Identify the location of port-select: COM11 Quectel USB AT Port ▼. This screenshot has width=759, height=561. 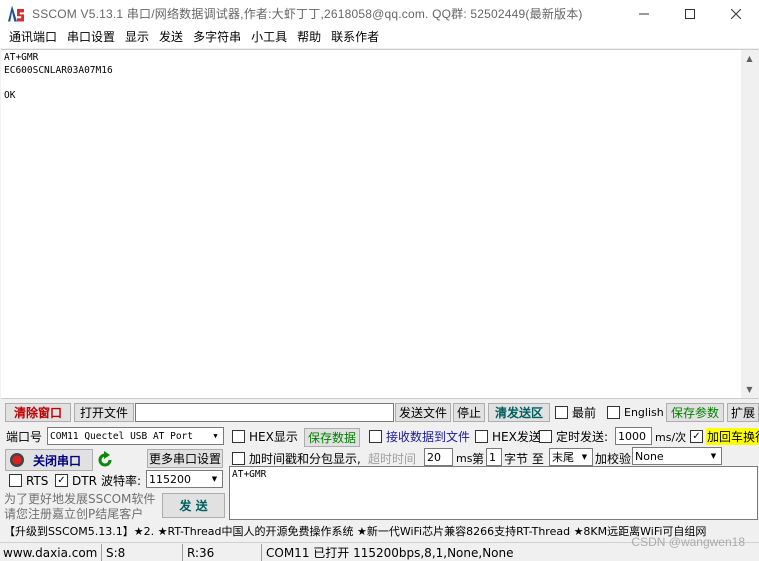
(135, 436).